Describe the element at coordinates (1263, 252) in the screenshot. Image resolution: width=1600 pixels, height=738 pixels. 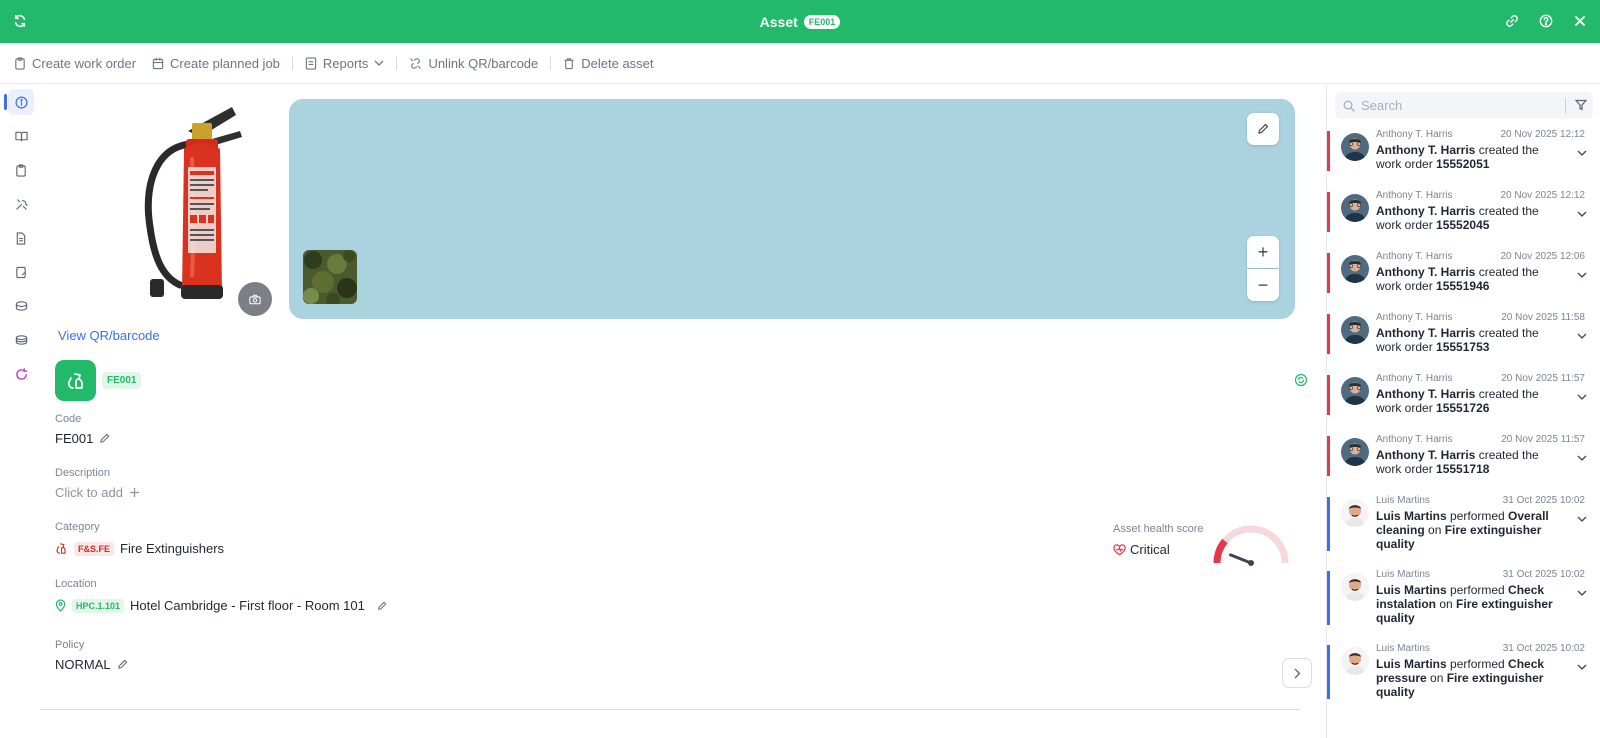
I see `zoom-in-button: +` at that location.